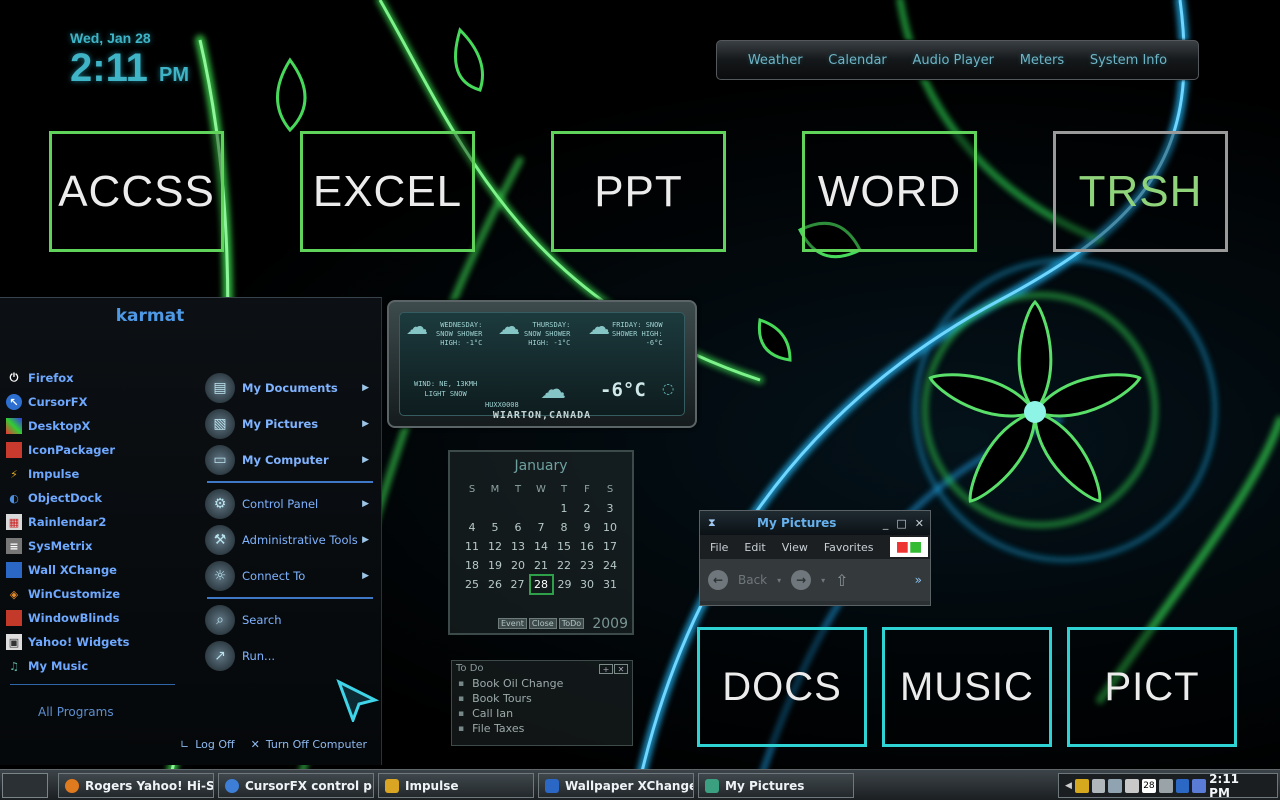 This screenshot has width=1280, height=800. I want to click on calendar-day: 20, so click(518, 565).